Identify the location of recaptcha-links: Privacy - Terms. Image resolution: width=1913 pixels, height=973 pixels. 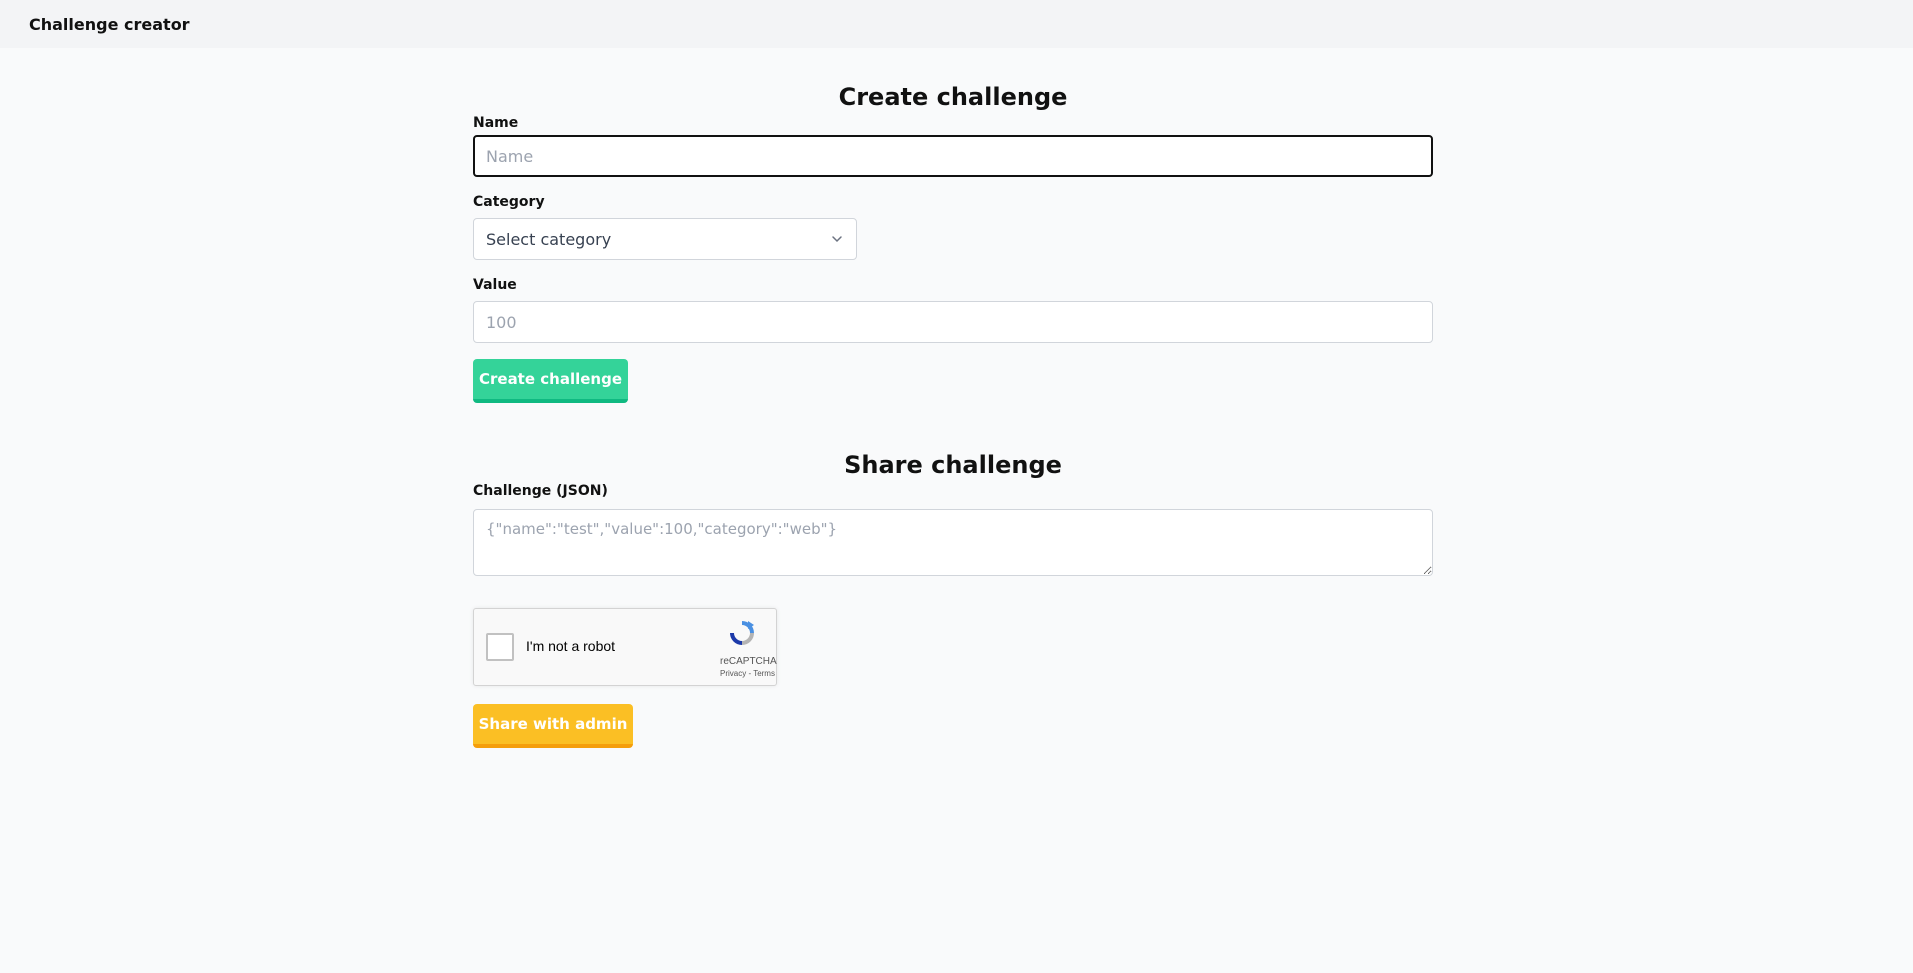
(747, 673).